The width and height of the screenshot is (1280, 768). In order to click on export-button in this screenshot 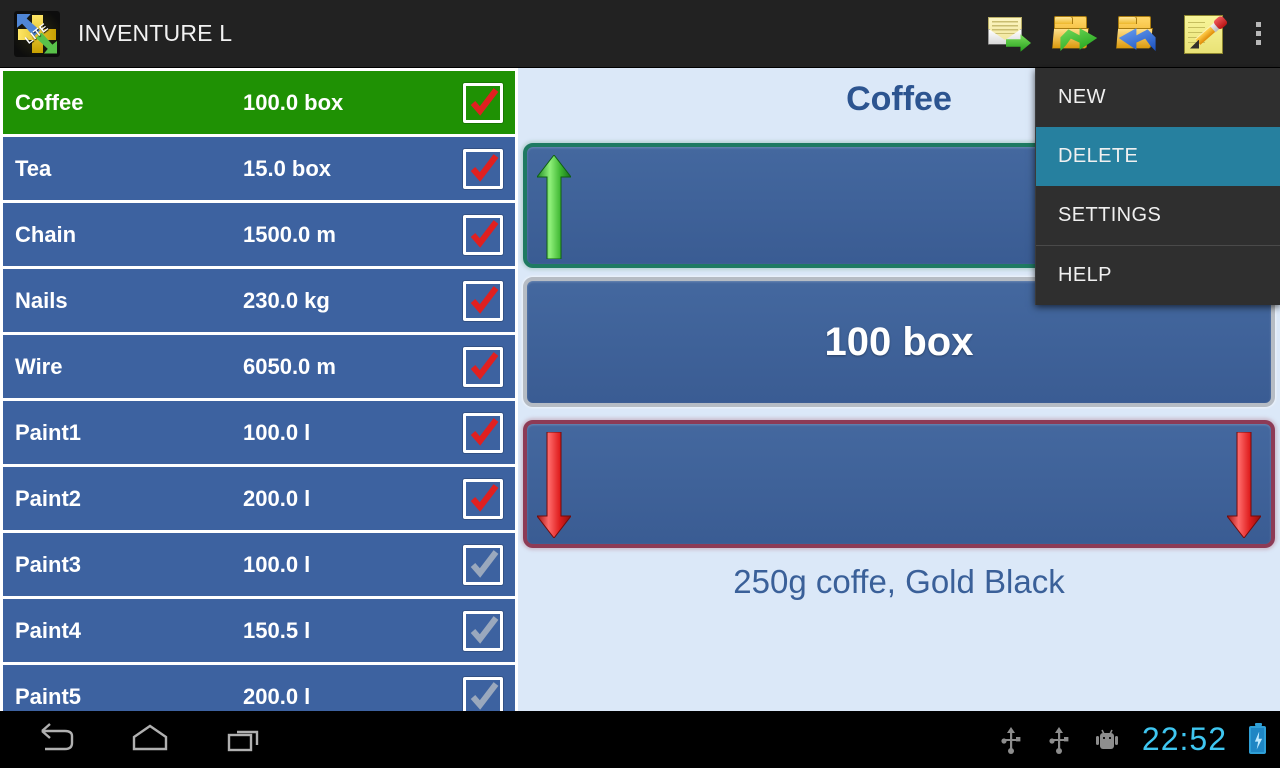, I will do `click(1076, 34)`.